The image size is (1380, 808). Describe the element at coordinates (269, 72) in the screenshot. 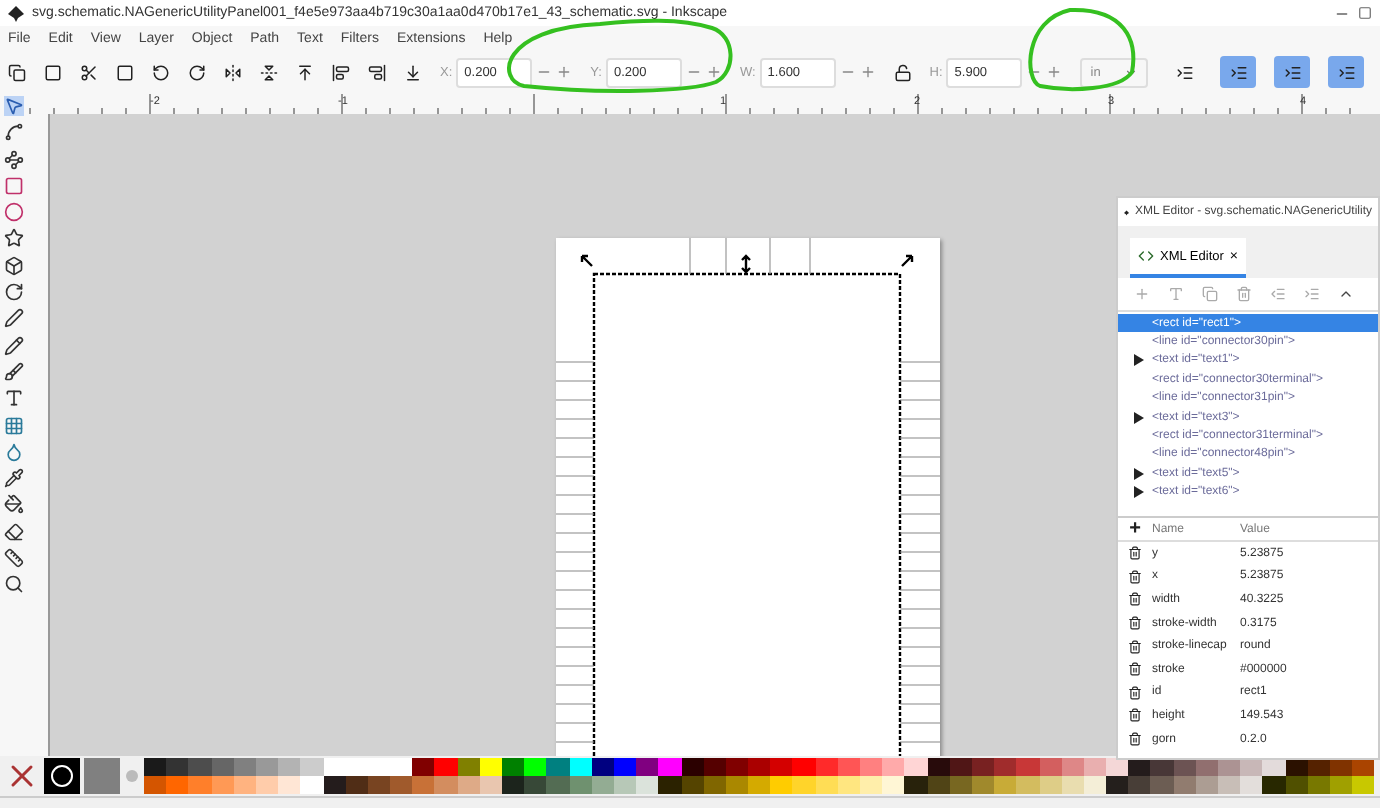

I see `flip-vertical-icon` at that location.